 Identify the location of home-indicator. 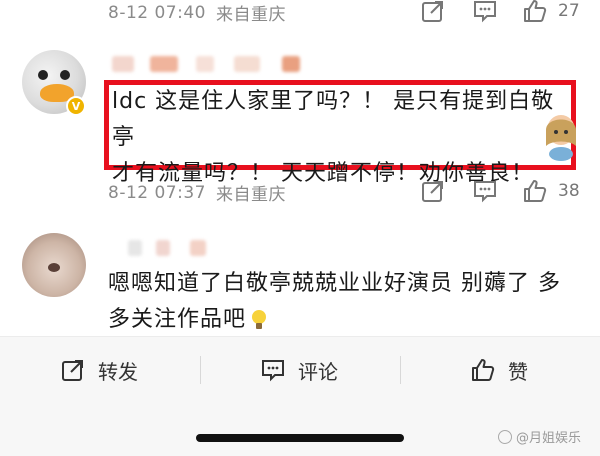
(300, 438).